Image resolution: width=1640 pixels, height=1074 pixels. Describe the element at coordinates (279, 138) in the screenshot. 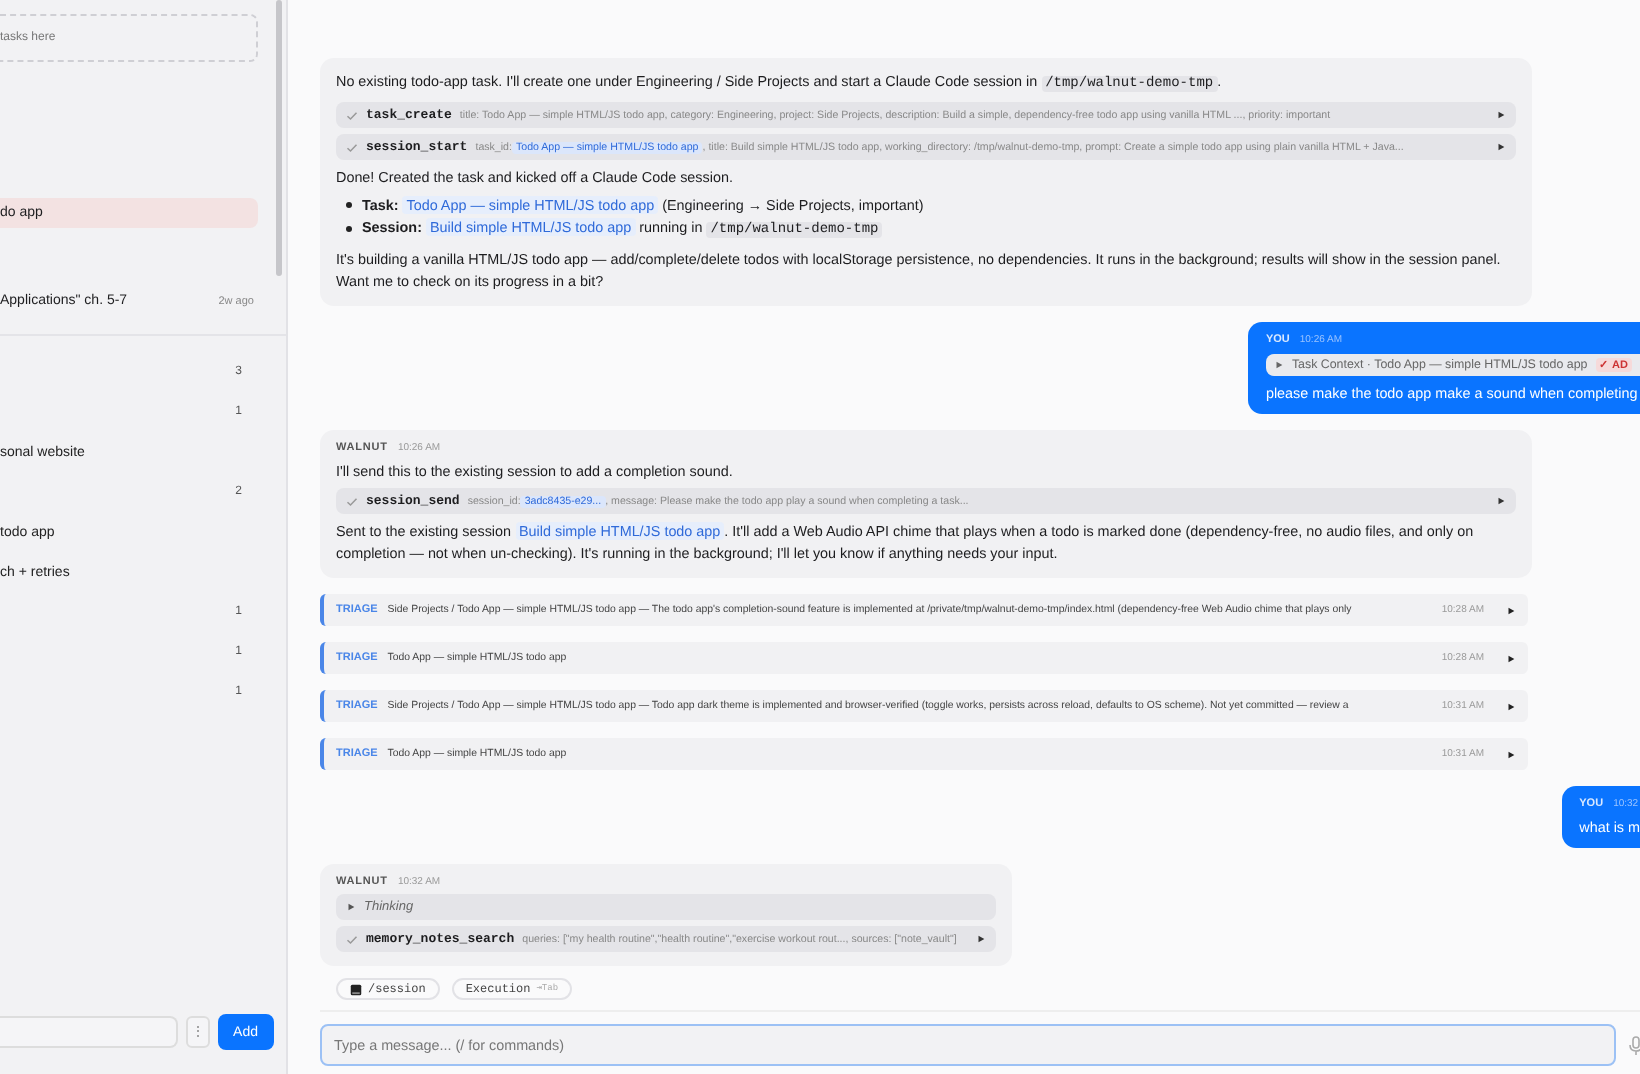

I see `scrollbar` at that location.